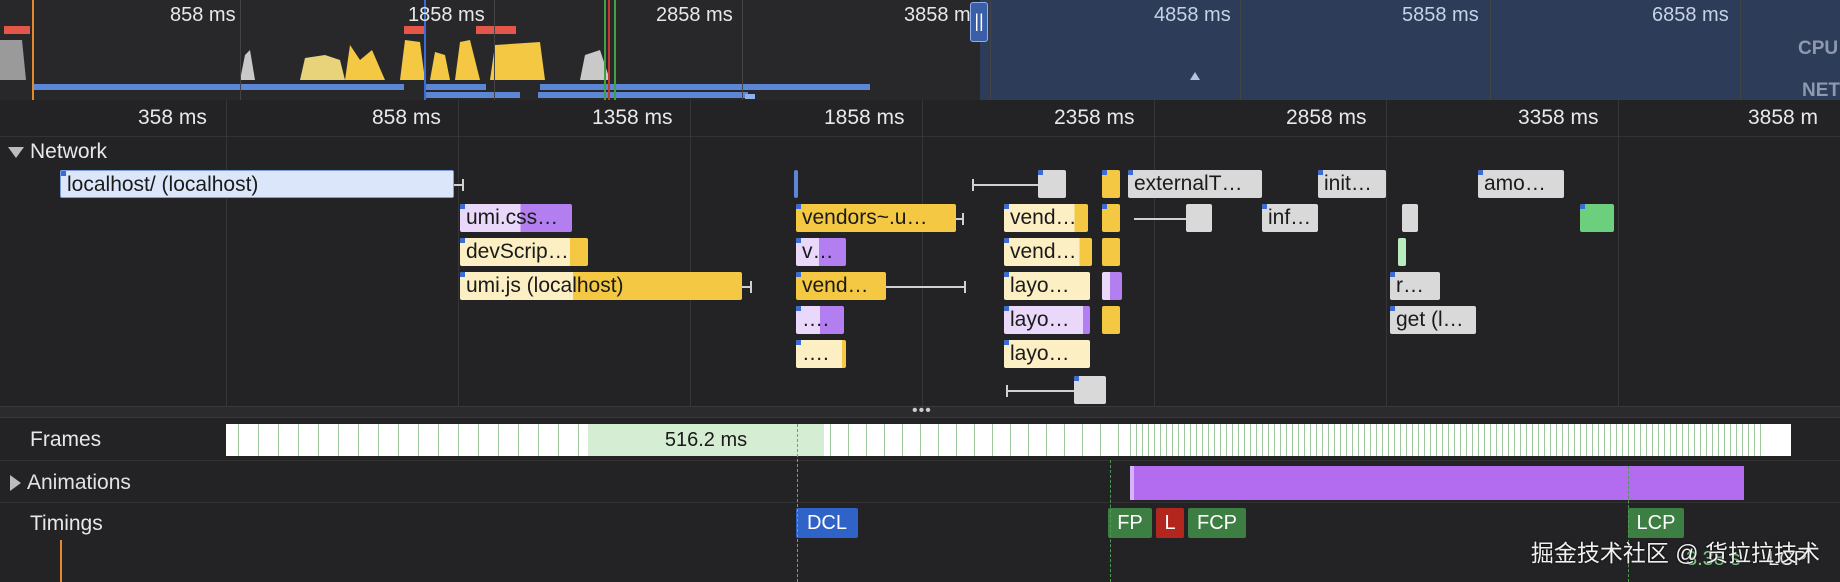 The height and width of the screenshot is (582, 1840). I want to click on animations-track-header: Animations, so click(70, 483).